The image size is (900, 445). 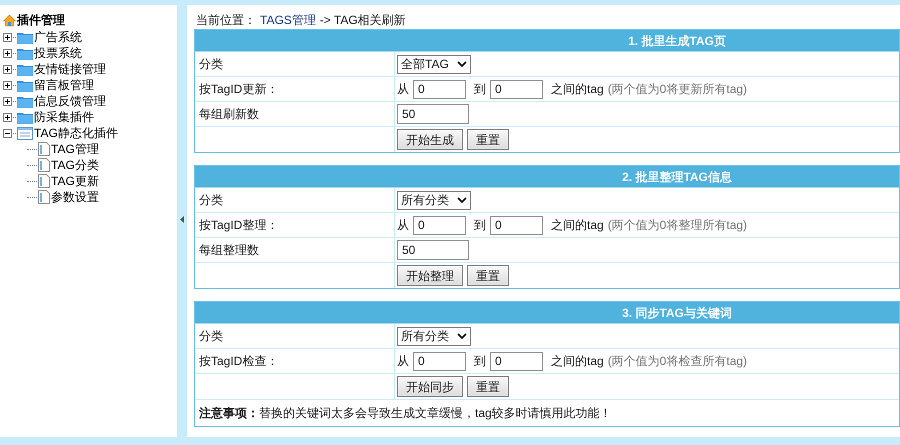 I want to click on category-dropdown: 全部TAG, so click(x=434, y=64).